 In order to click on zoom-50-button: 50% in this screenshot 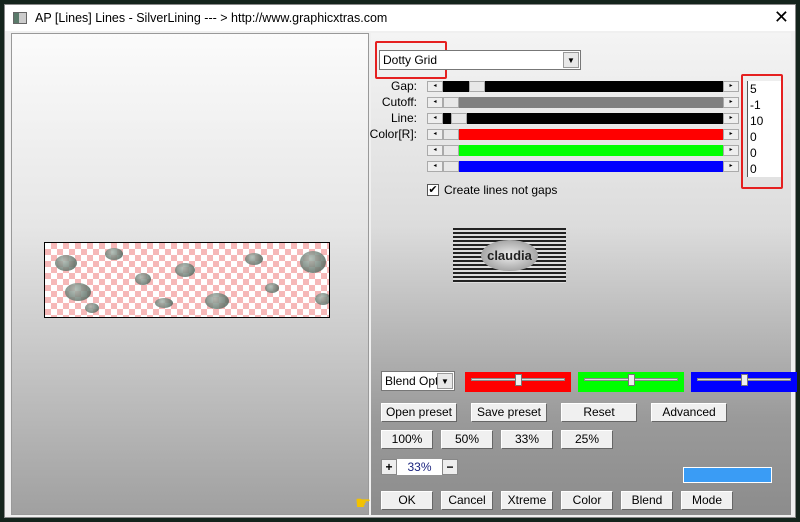, I will do `click(467, 439)`.